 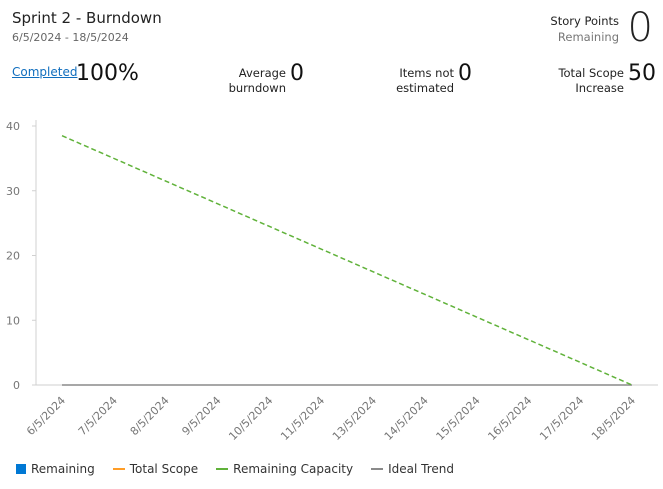 I want to click on x-tick-label: 10/5/2024, so click(x=250, y=418).